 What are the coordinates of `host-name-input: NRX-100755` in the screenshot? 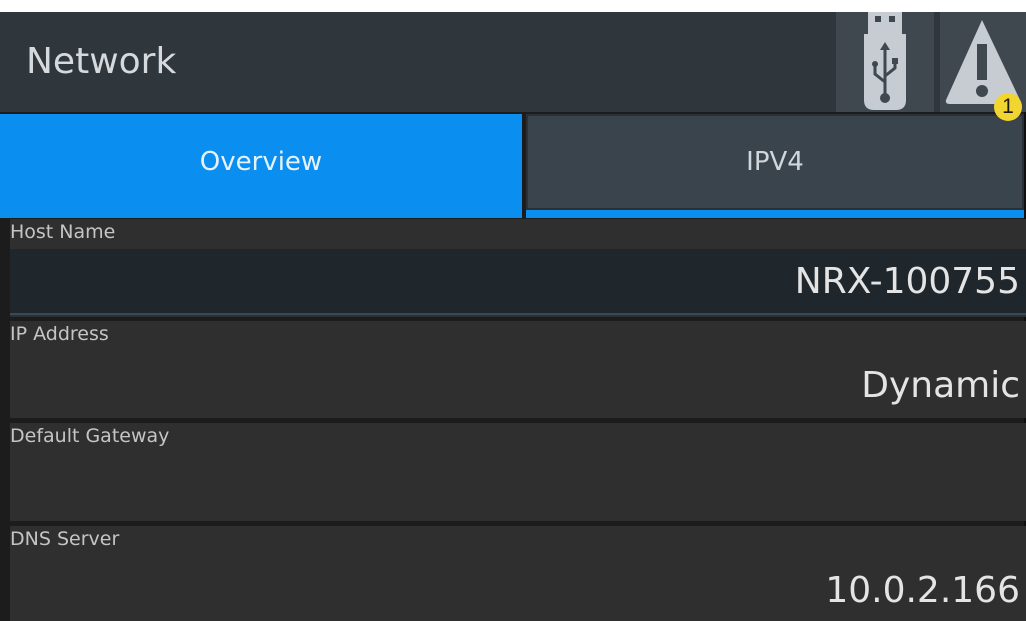 It's located at (518, 282).